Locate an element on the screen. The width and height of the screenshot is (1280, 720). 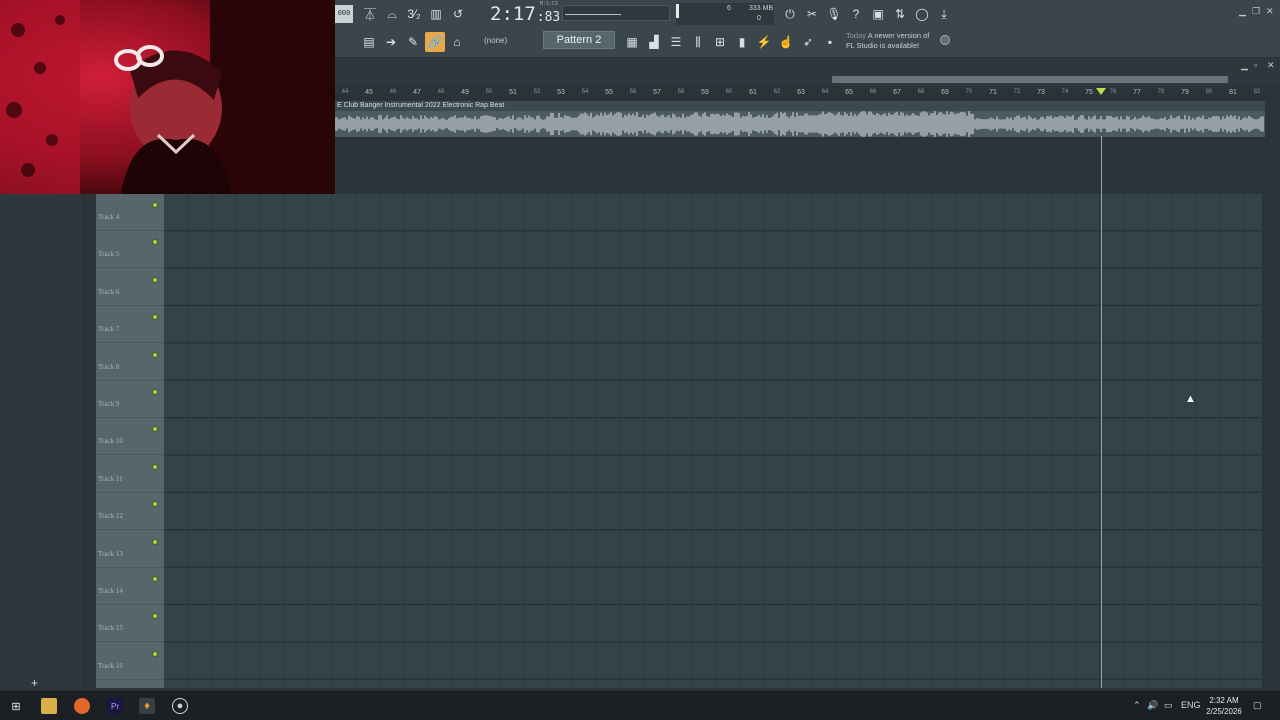
piano-roll-icon: ▟ is located at coordinates (654, 42).